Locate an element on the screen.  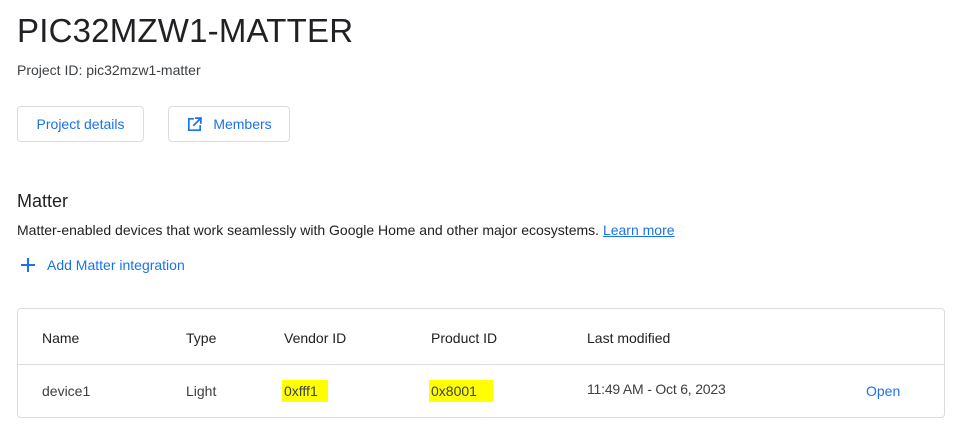
device-type: Light is located at coordinates (201, 391).